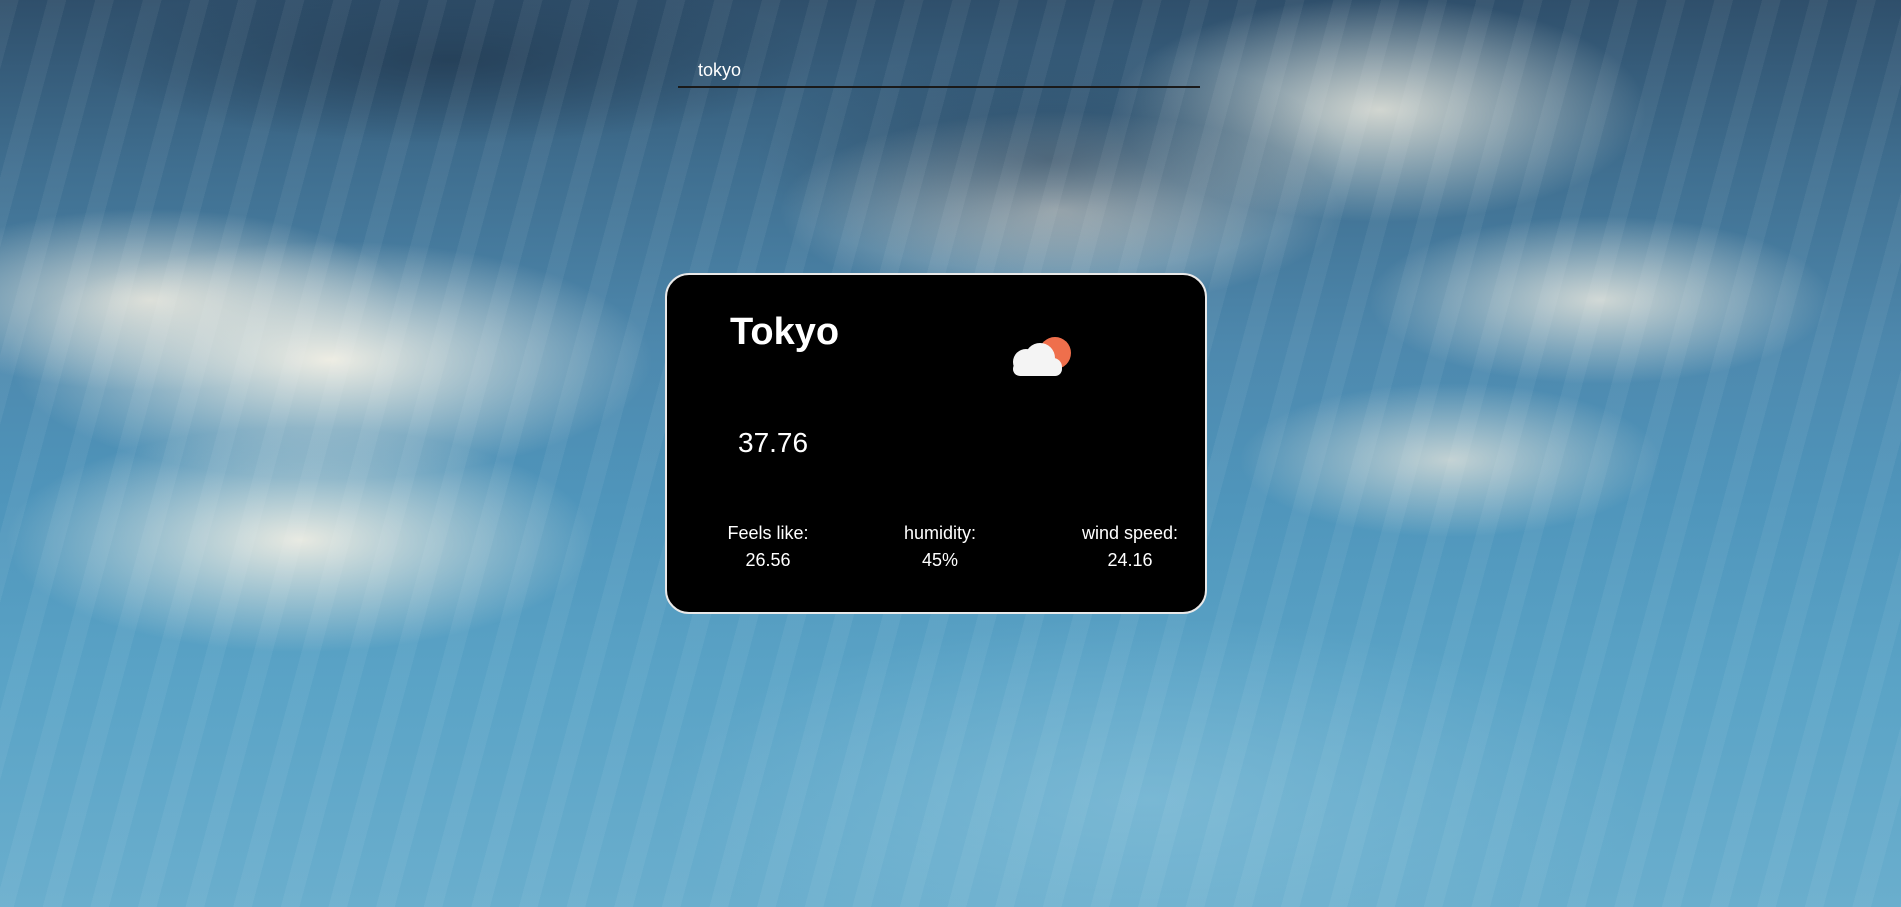 Image resolution: width=1901 pixels, height=907 pixels. I want to click on search-bar, so click(939, 72).